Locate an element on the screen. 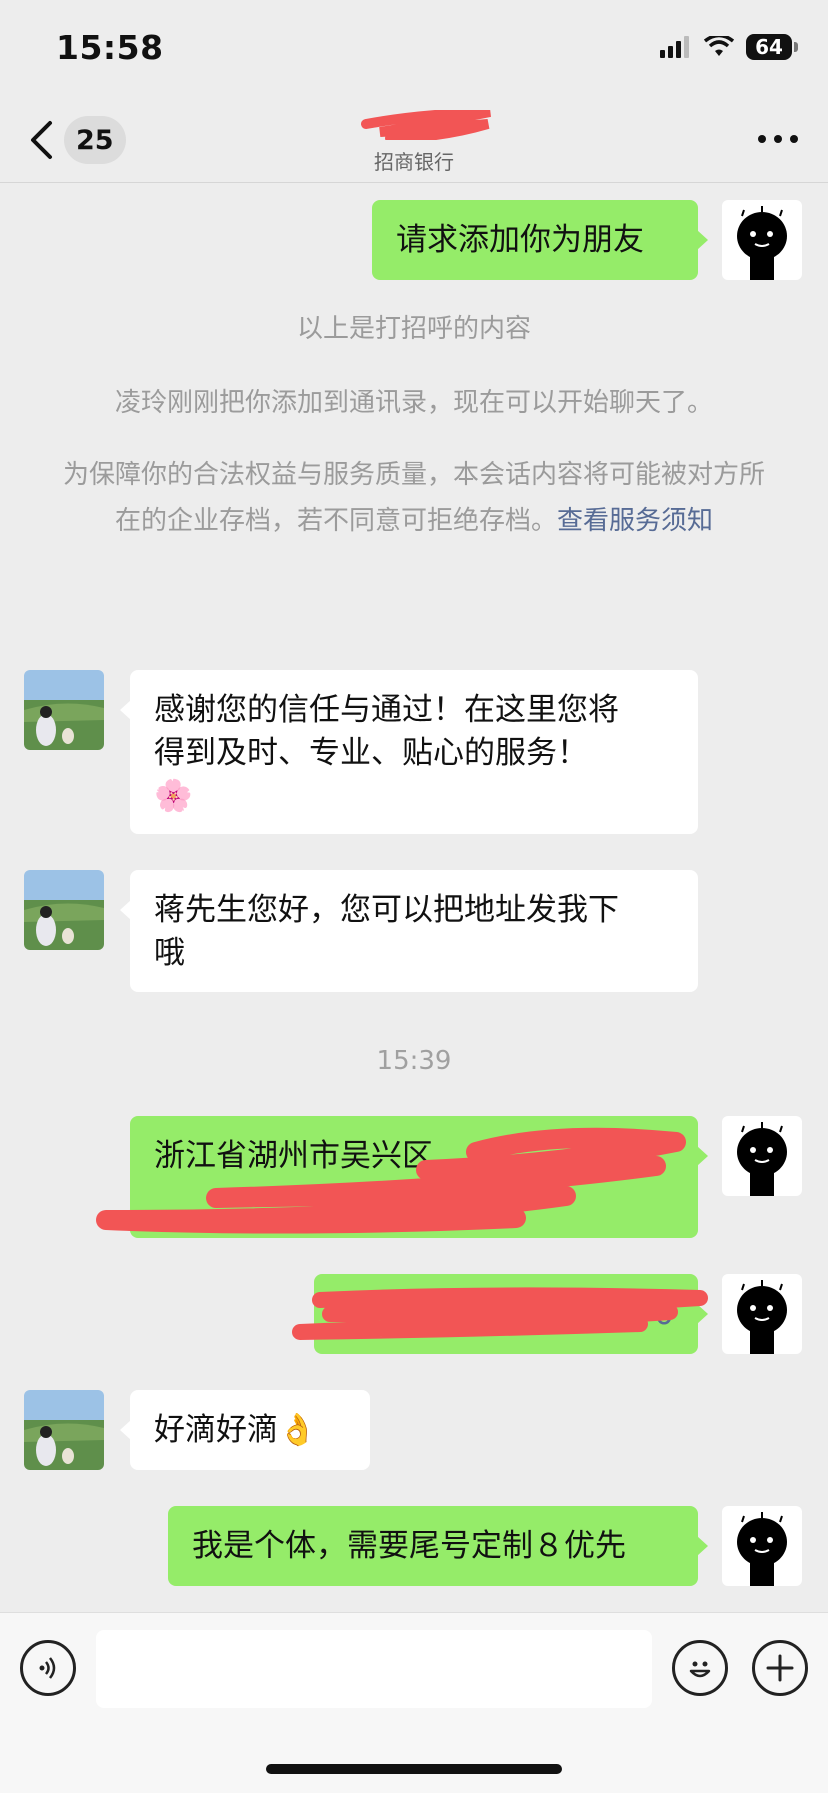 The height and width of the screenshot is (1793, 828). wifi-icon is located at coordinates (719, 46).